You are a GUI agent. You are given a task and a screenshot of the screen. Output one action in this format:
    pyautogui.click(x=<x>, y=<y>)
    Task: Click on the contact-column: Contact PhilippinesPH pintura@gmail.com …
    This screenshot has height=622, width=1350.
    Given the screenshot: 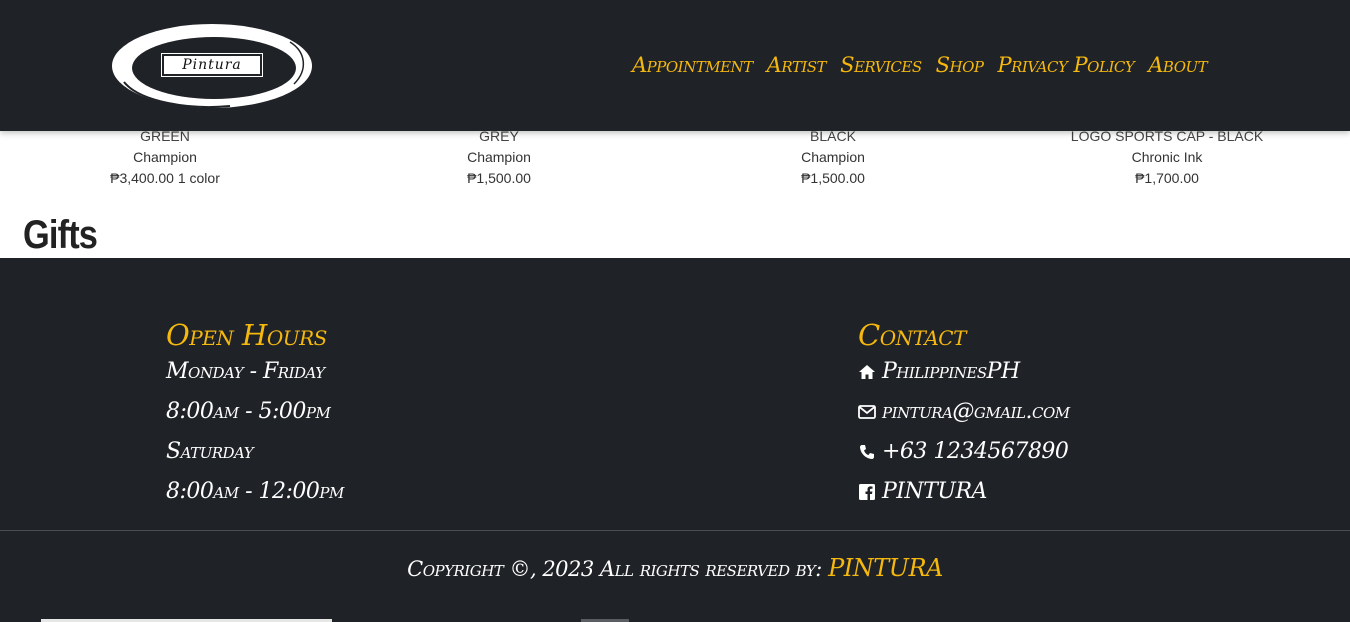 What is the action you would take?
    pyautogui.click(x=964, y=415)
    